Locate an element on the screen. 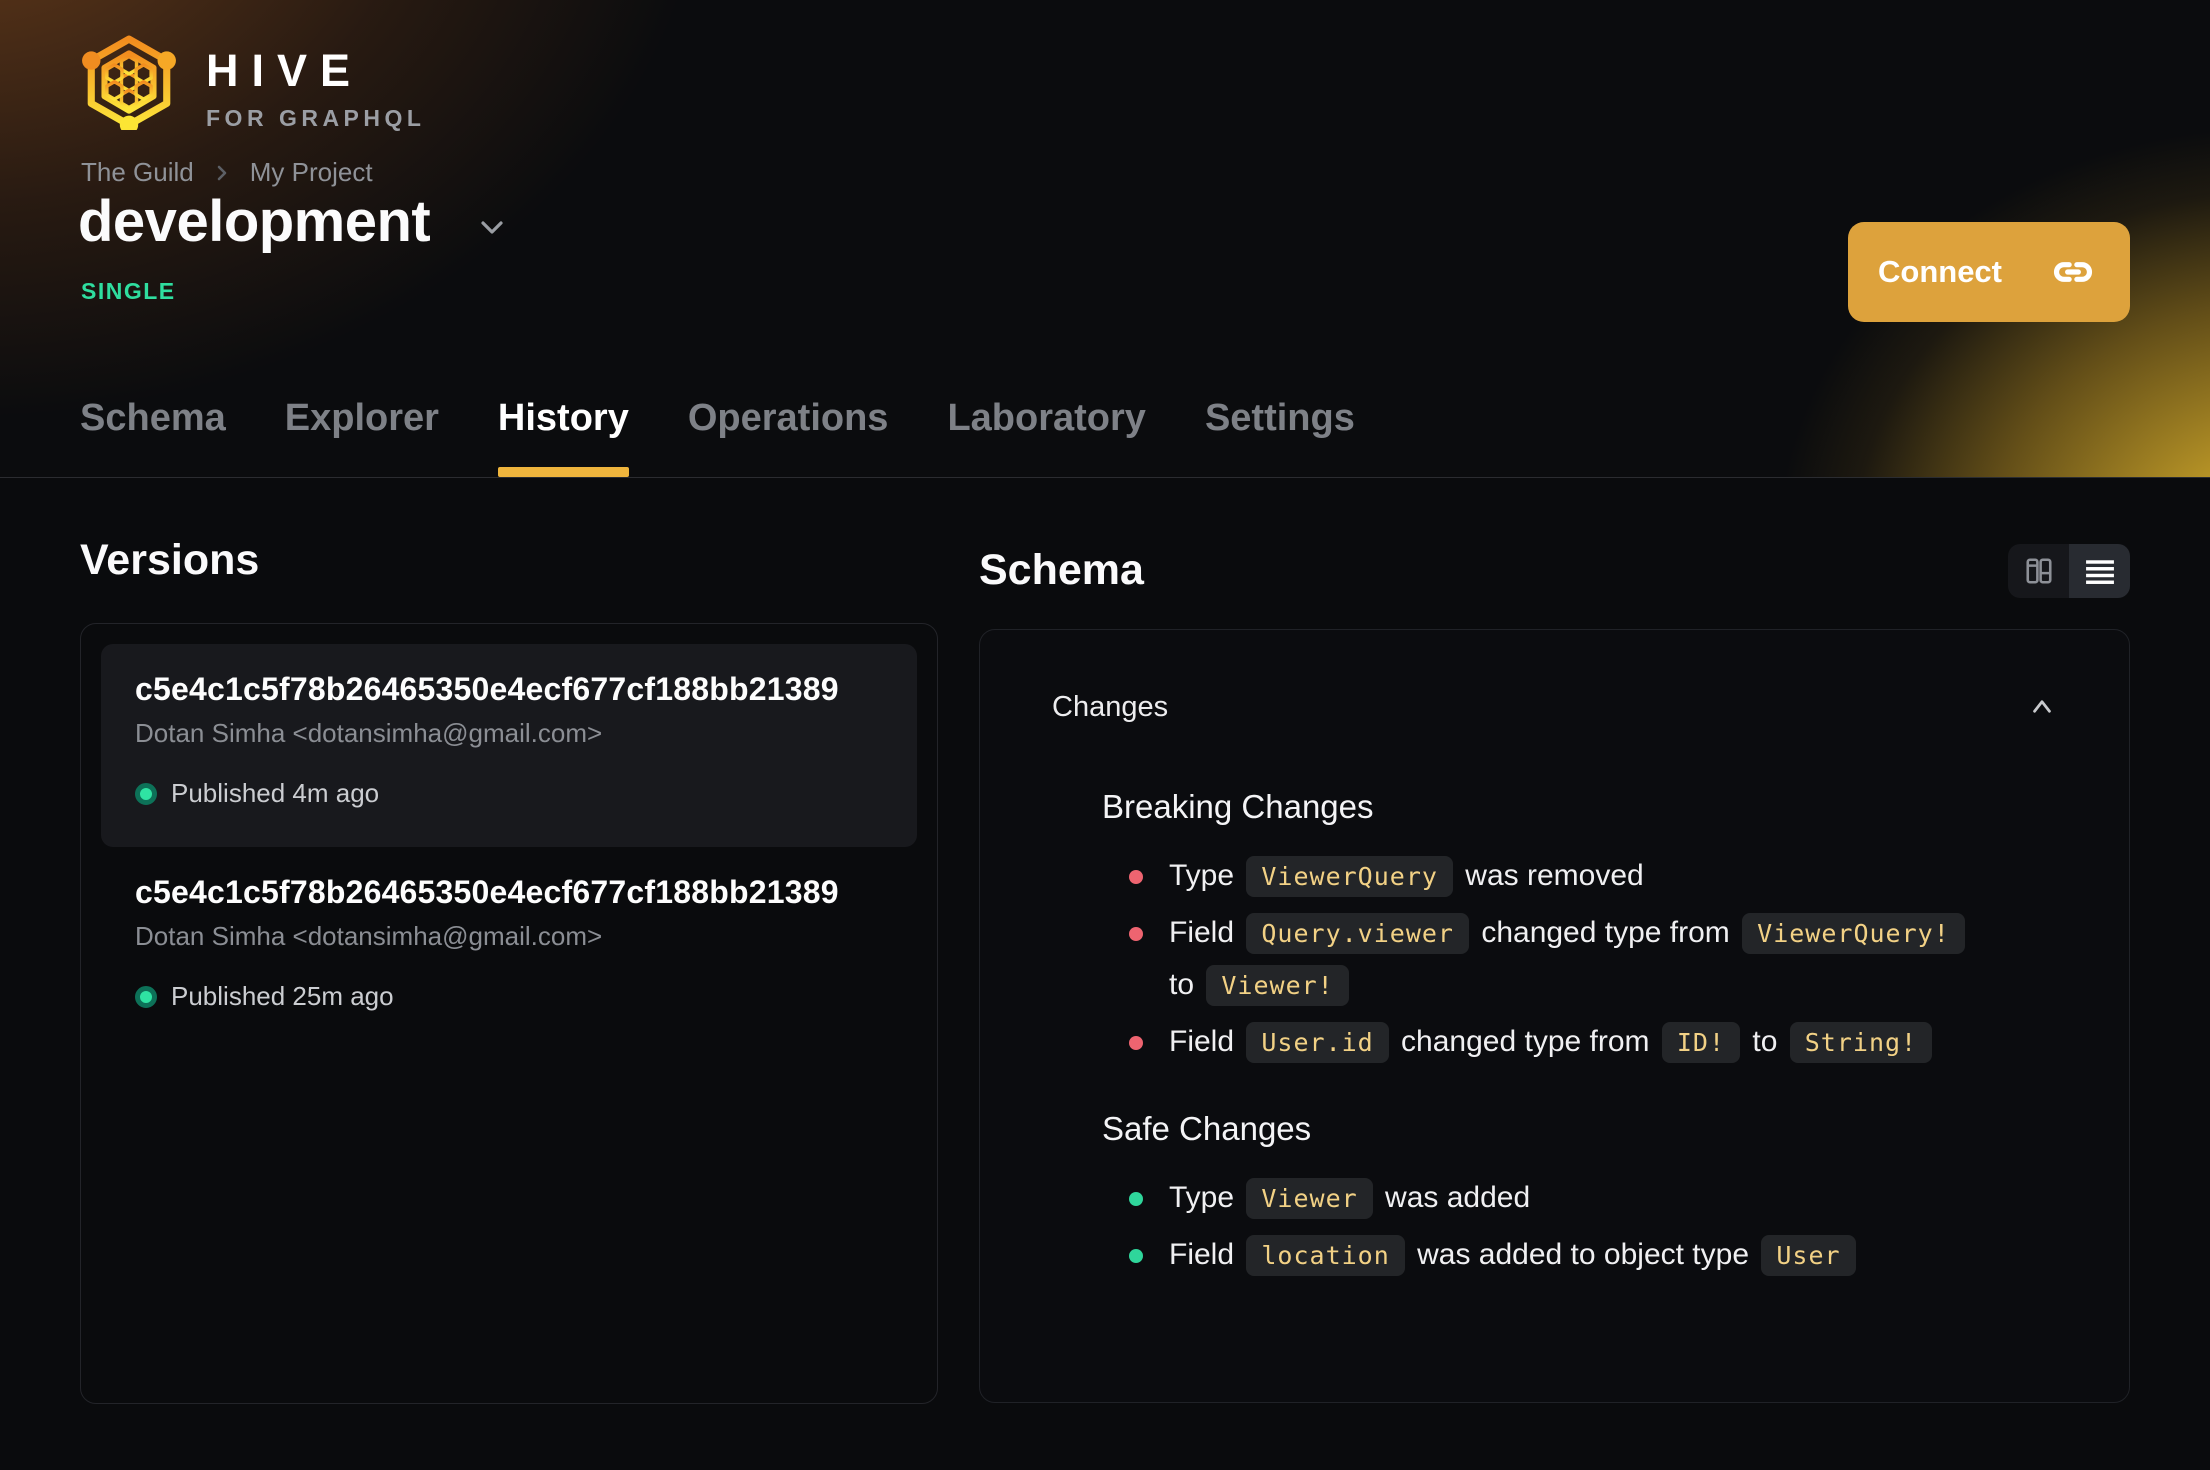  status-badge: SINGLE is located at coordinates (128, 291).